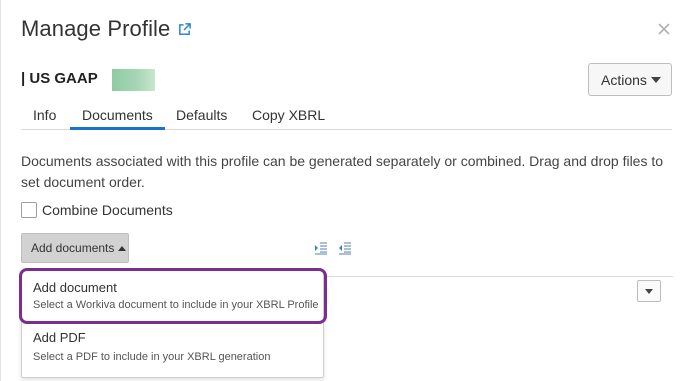  What do you see at coordinates (117, 118) in the screenshot?
I see `tab-documents: Documents` at bounding box center [117, 118].